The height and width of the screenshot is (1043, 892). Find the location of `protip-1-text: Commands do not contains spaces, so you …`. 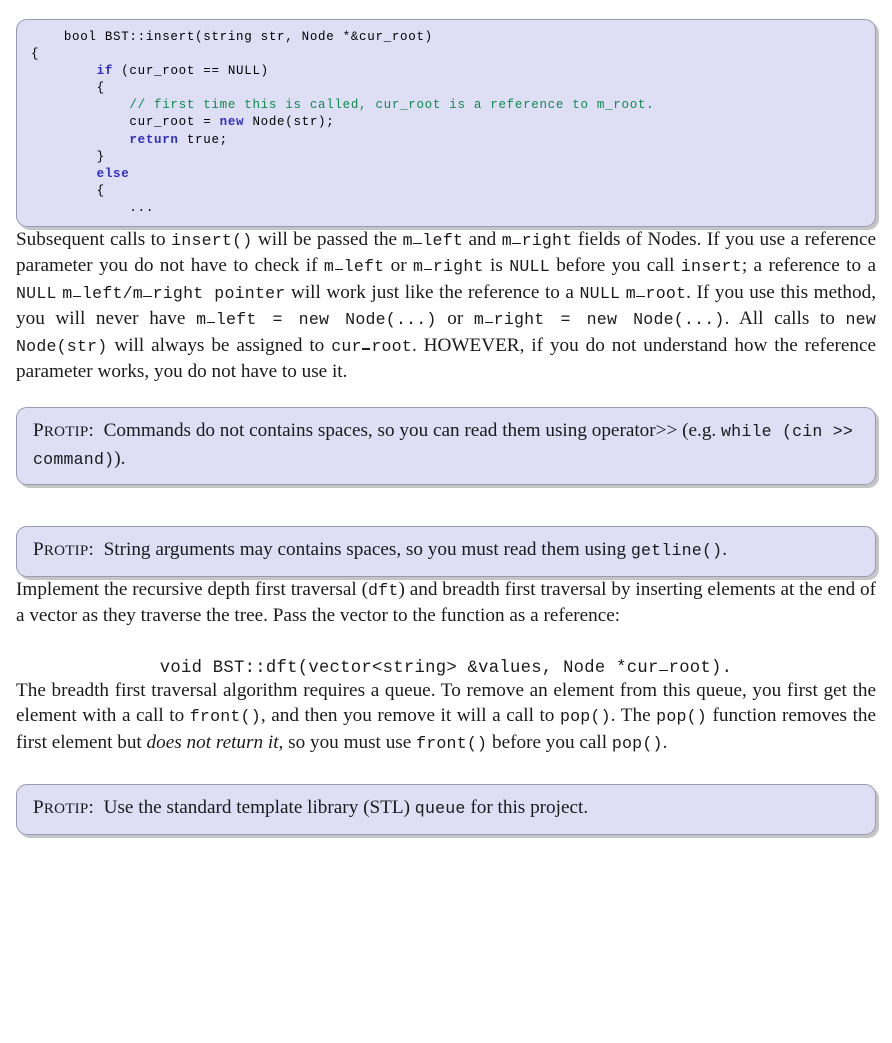

protip-1-text: Commands do not contains spaces, so you … is located at coordinates (410, 431).